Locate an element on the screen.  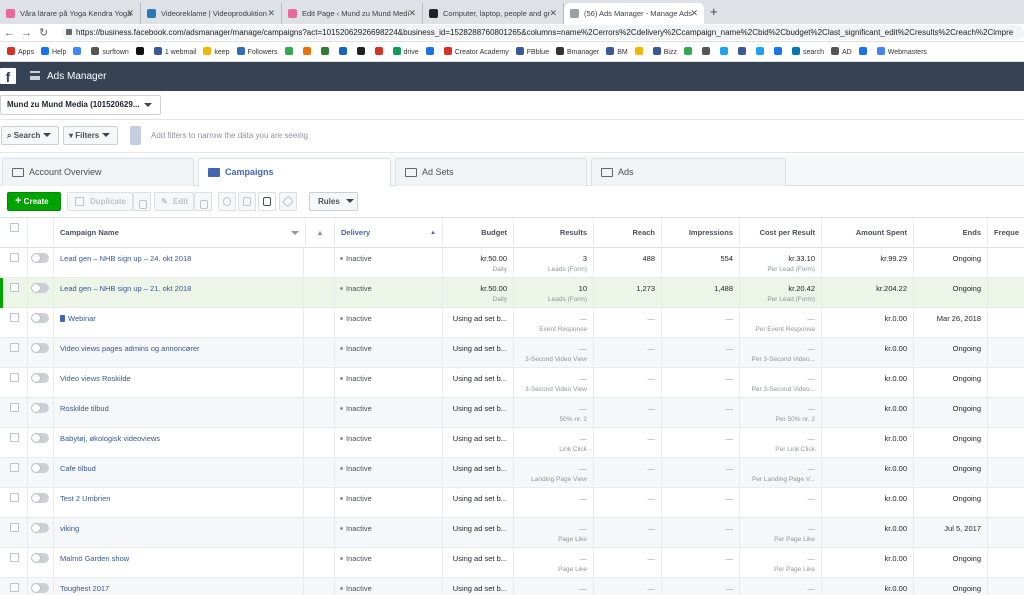
duplicate-button: Duplicate is located at coordinates (100, 201).